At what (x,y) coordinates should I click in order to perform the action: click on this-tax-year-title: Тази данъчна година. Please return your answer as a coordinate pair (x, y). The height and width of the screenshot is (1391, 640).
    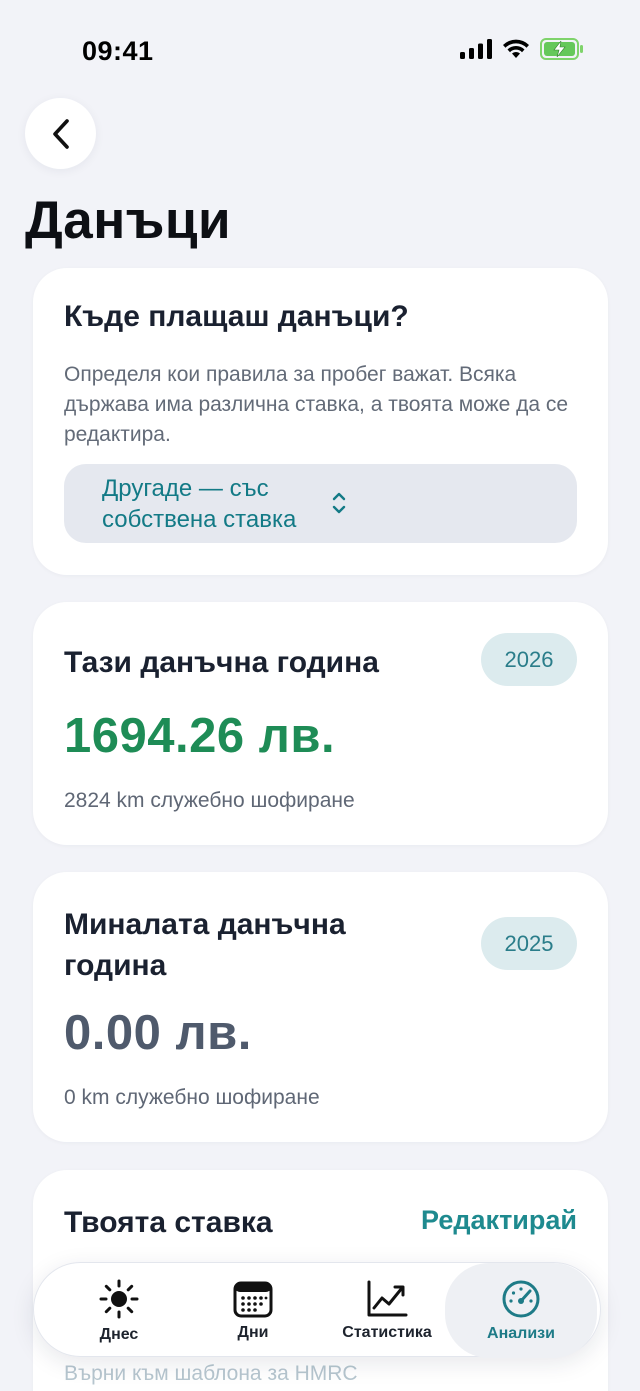
    Looking at the image, I should click on (221, 662).